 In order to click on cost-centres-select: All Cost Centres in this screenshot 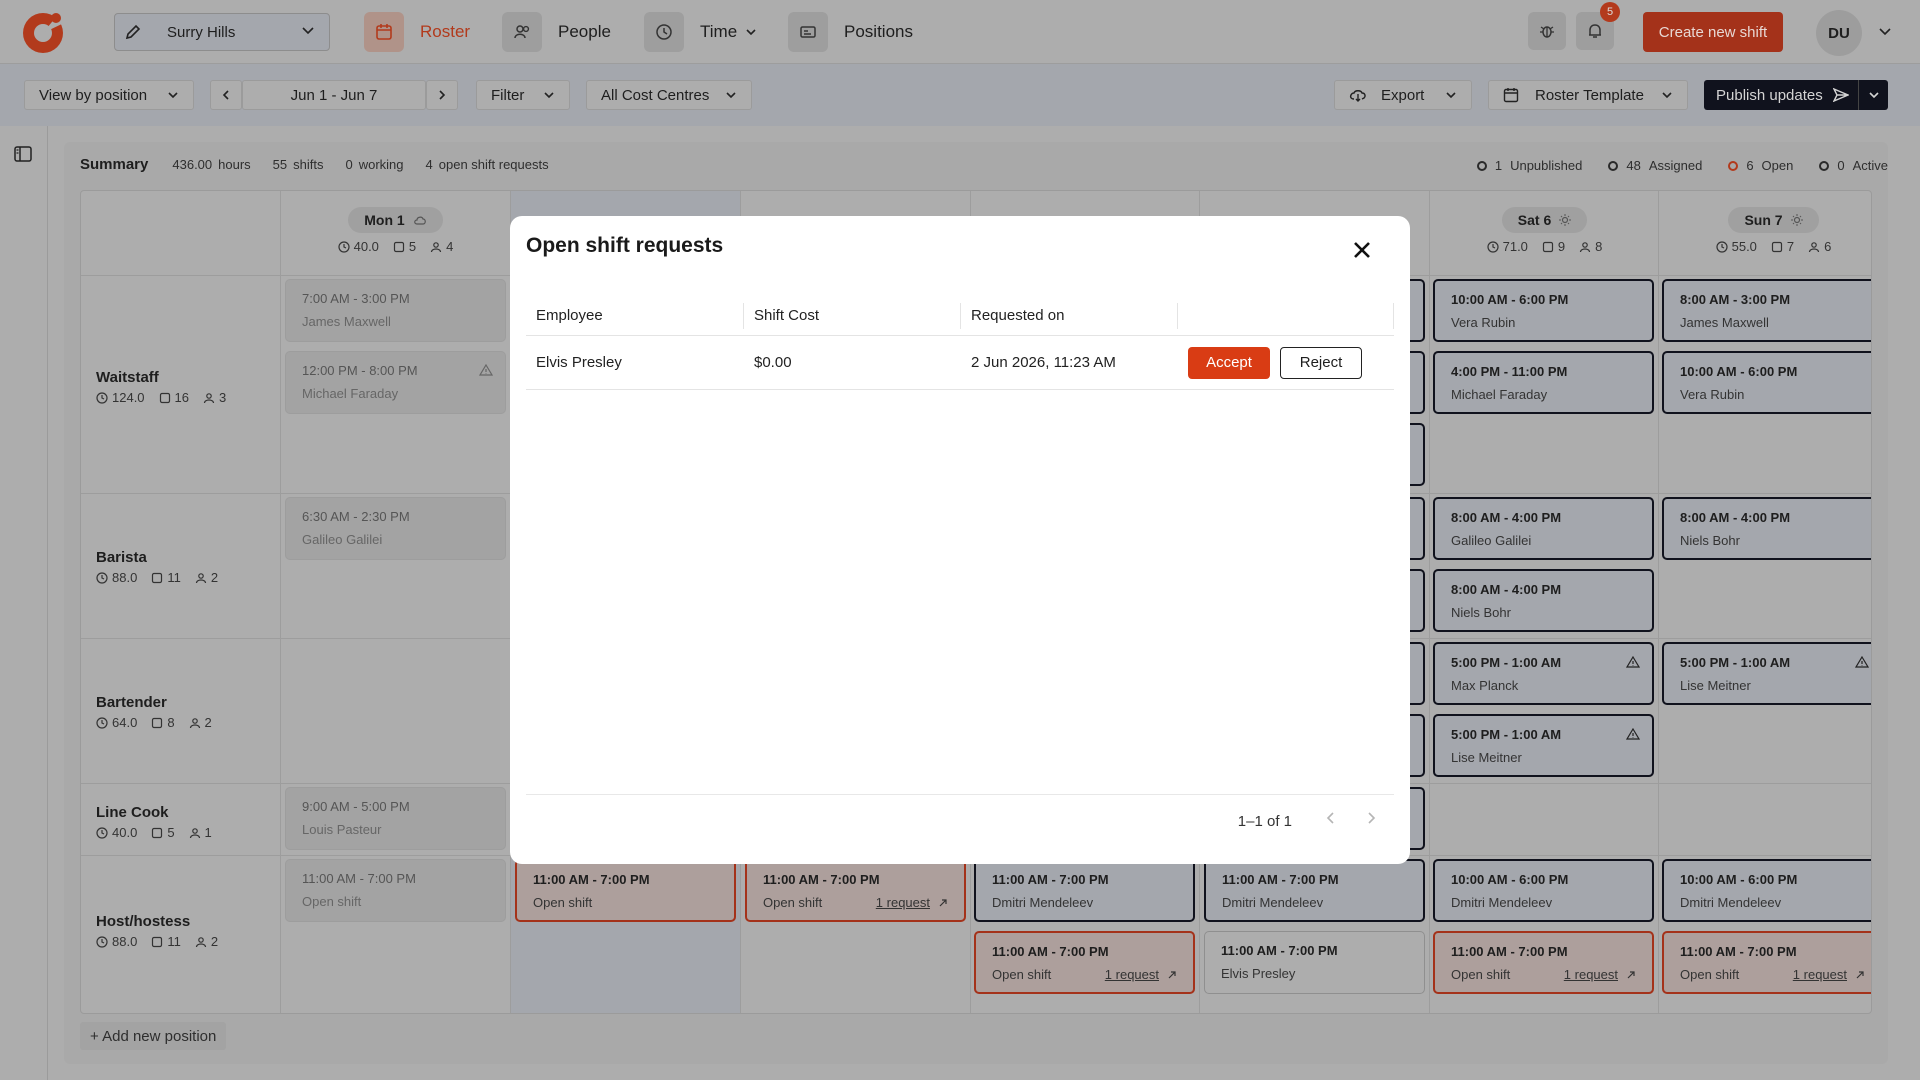, I will do `click(669, 95)`.